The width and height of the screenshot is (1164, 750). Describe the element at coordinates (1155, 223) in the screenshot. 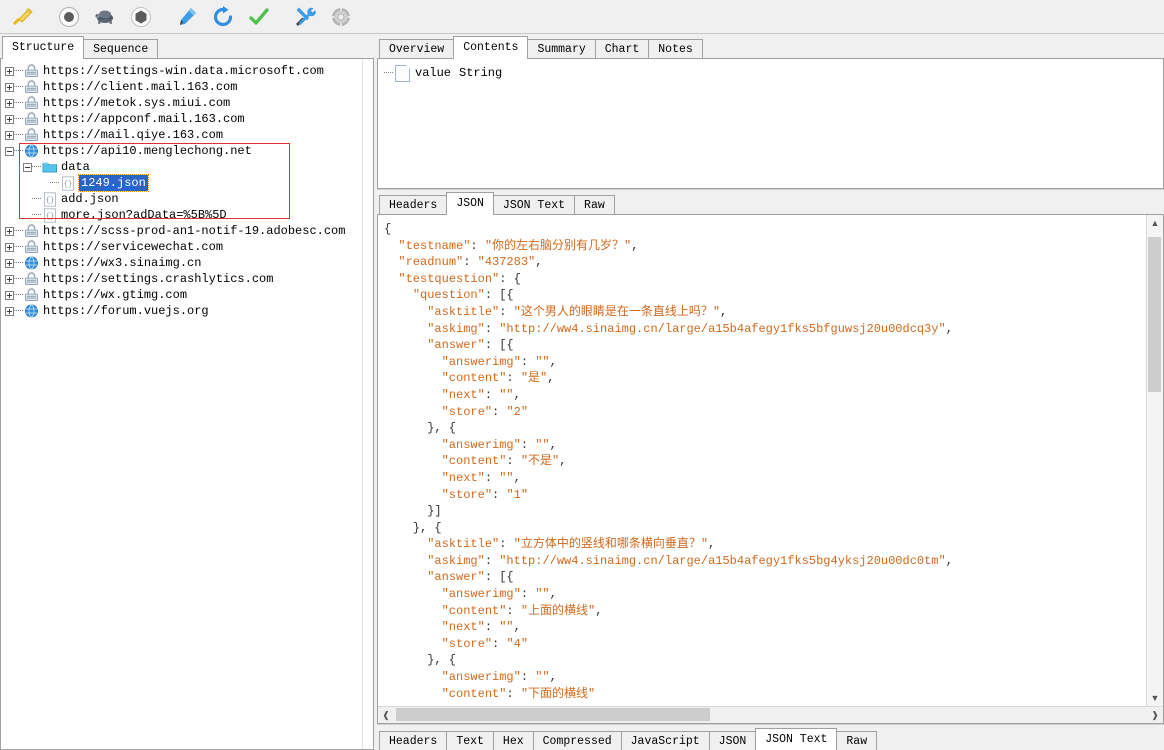

I see `scroll-up-arrow: ▲` at that location.